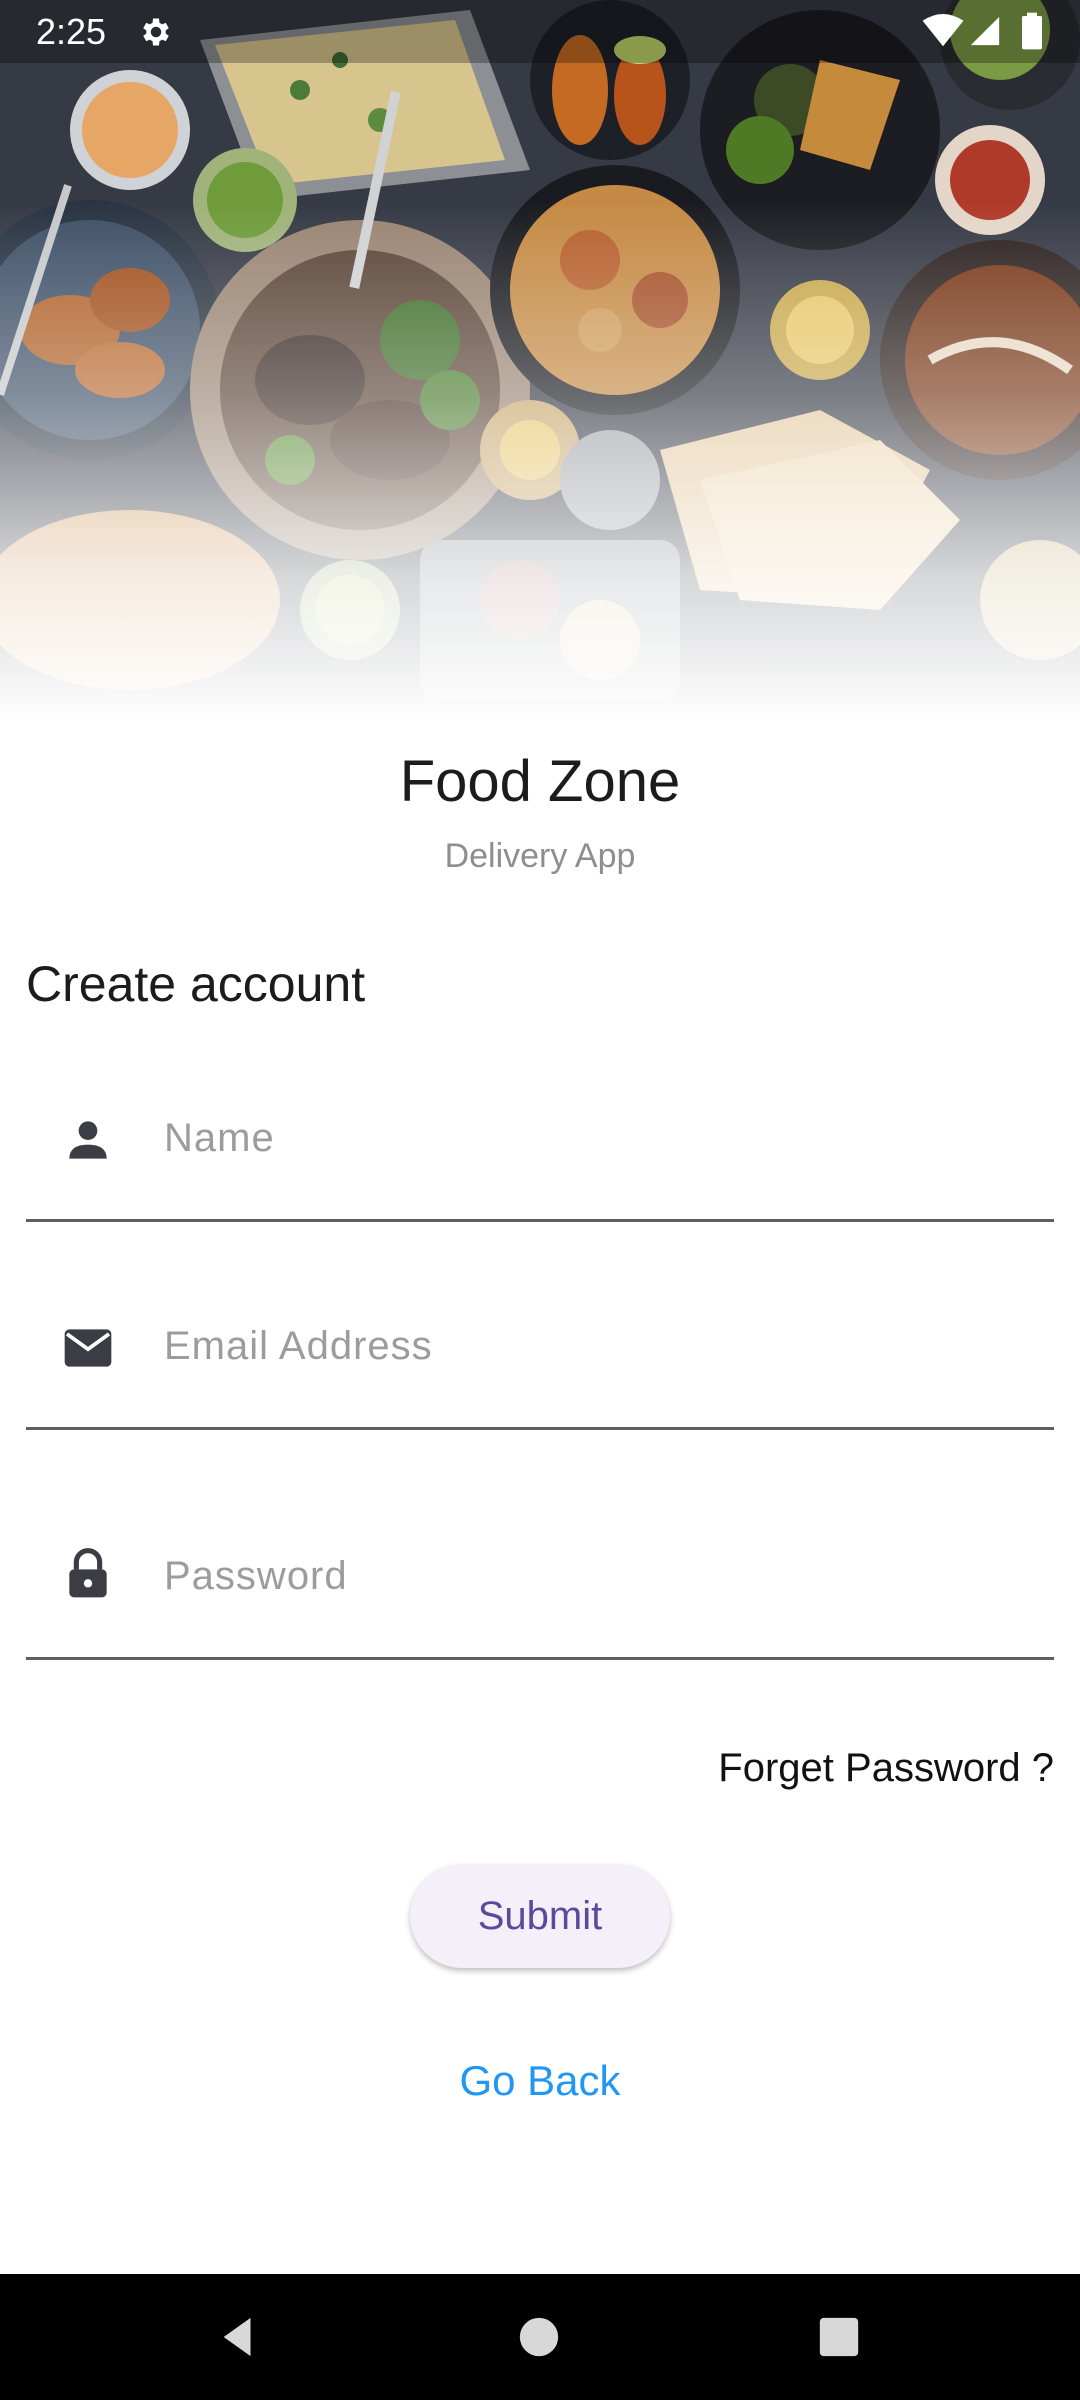  Describe the element at coordinates (985, 31) in the screenshot. I see `signal-icon` at that location.